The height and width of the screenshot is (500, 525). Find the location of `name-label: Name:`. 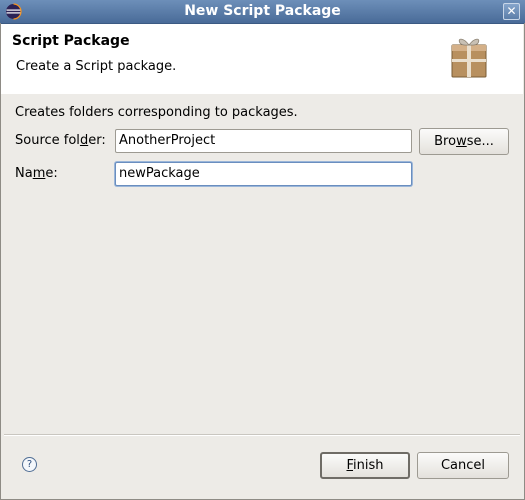

name-label: Name: is located at coordinates (36, 173).